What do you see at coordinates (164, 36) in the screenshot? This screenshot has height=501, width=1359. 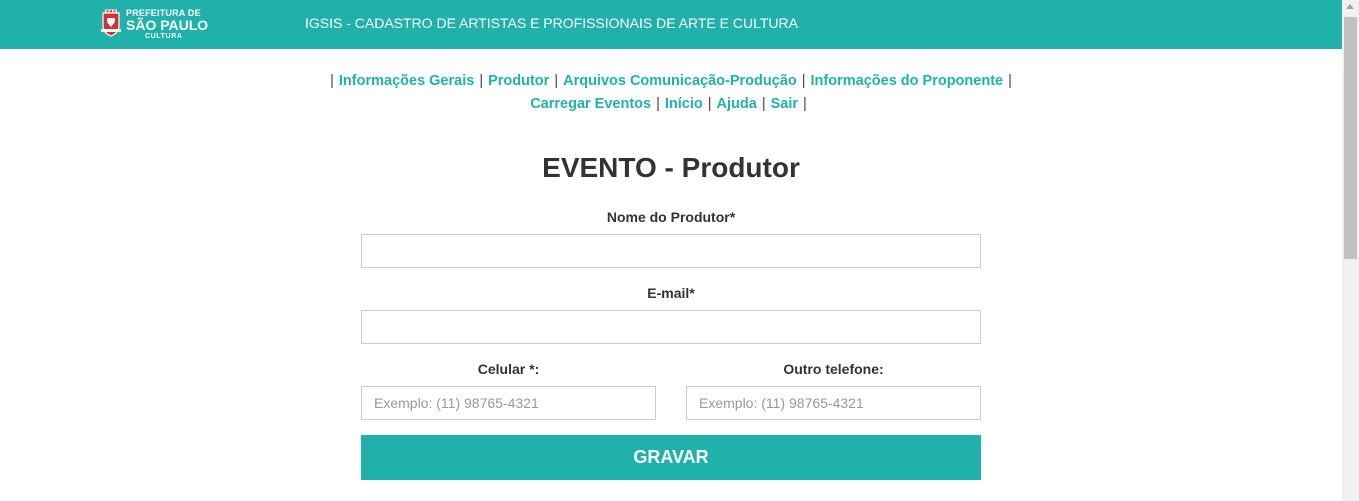 I see `logo-line-cultura: CULTURA` at bounding box center [164, 36].